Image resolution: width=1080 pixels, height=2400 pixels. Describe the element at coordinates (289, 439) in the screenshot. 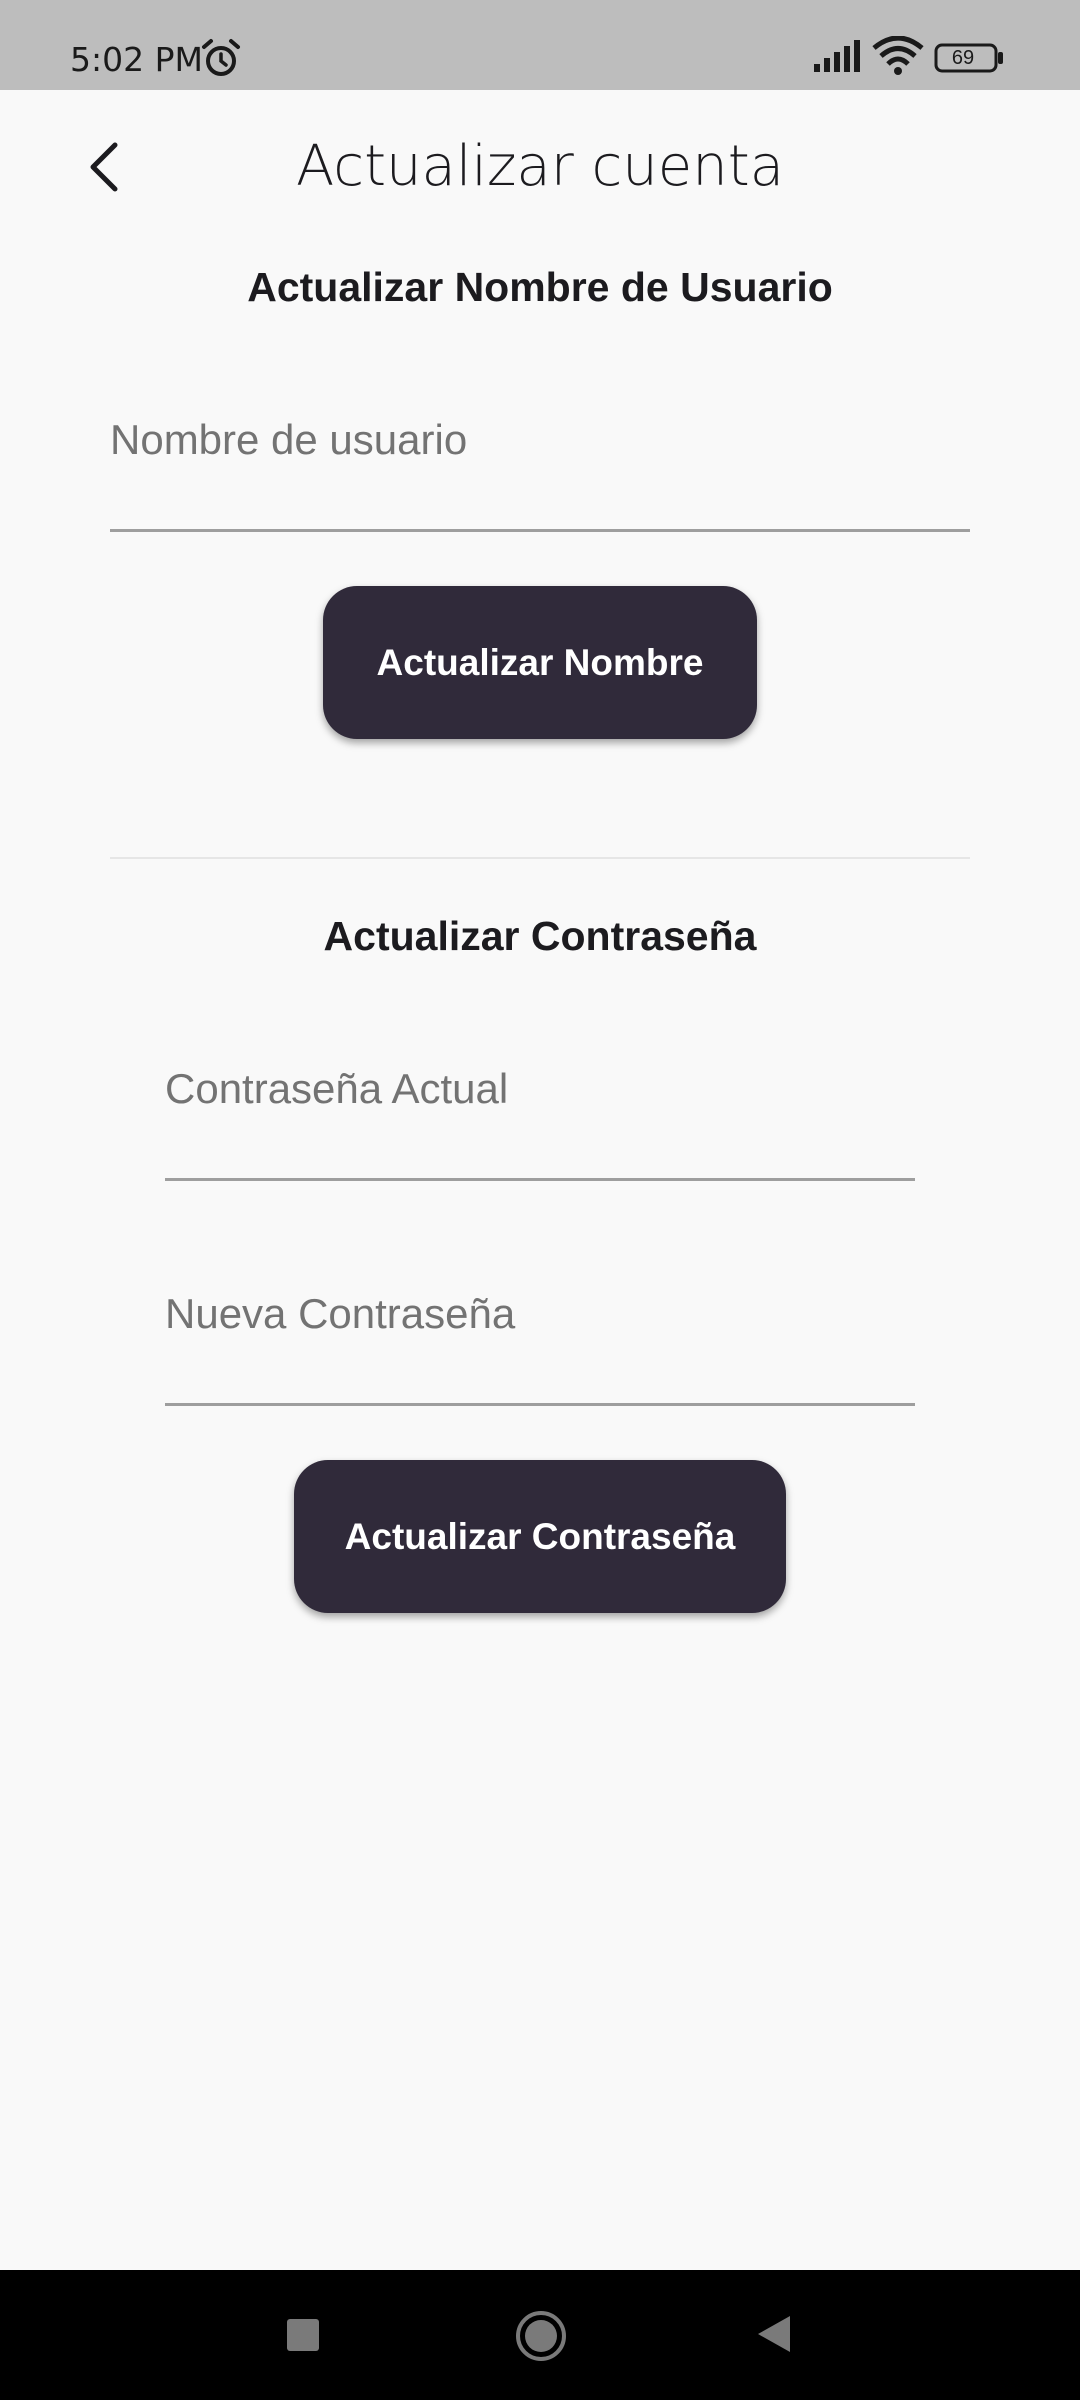

I see `username-placeholder: Nombre de usuario` at that location.